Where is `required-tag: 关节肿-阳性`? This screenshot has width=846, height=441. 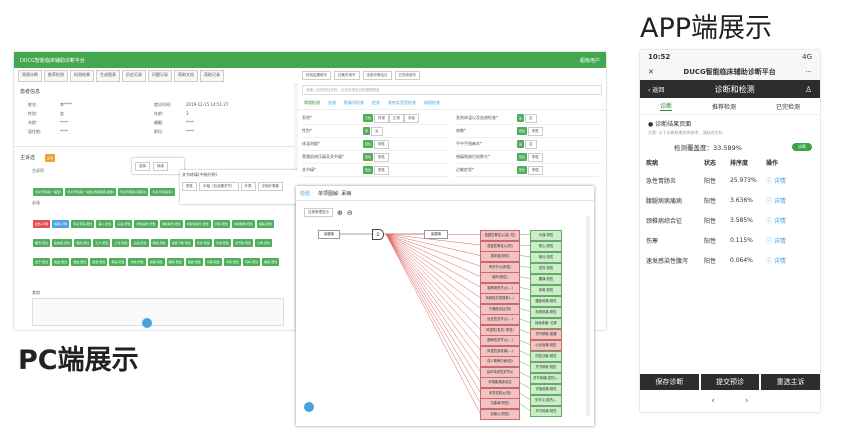 required-tag: 关节肿-阳性 is located at coordinates (243, 243).